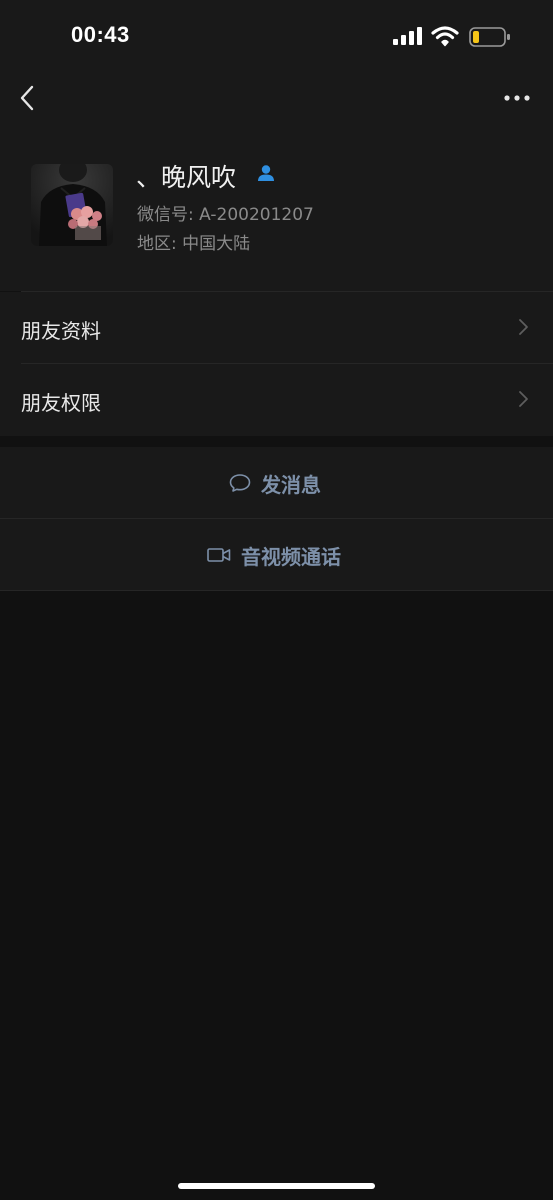  What do you see at coordinates (194, 244) in the screenshot?
I see `region: 地区: 中国大陆` at bounding box center [194, 244].